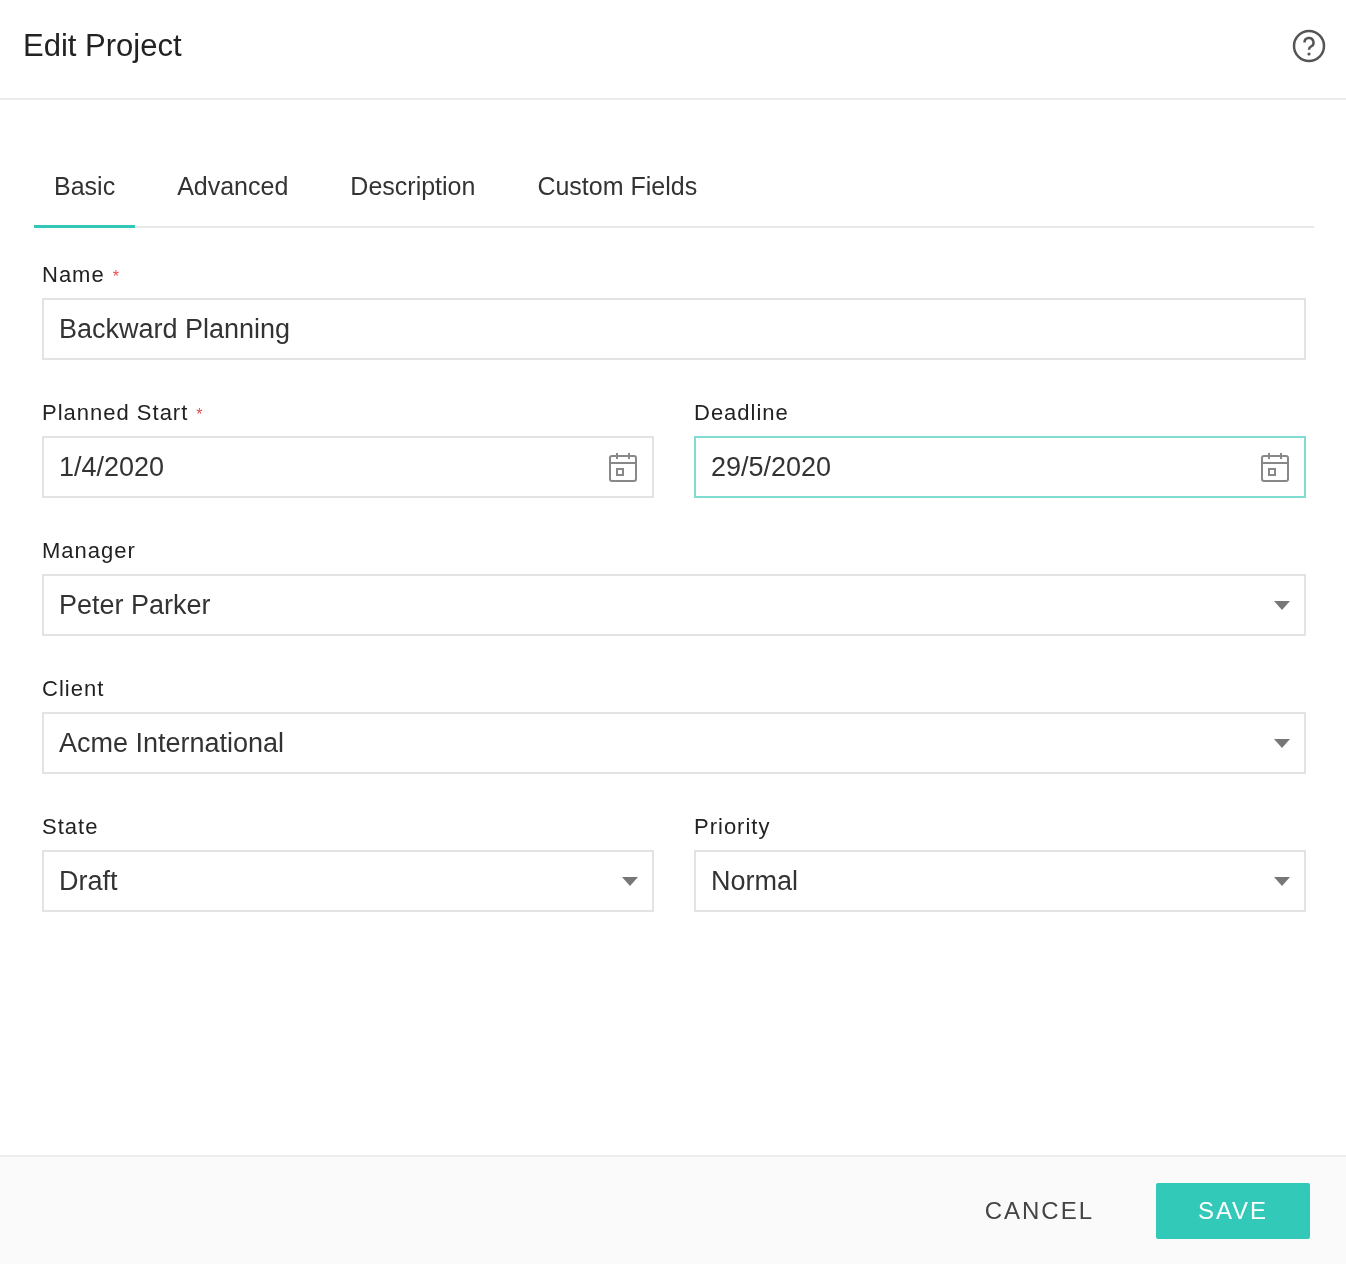 This screenshot has width=1346, height=1264. Describe the element at coordinates (115, 413) in the screenshot. I see `field-label: Planned Start` at that location.